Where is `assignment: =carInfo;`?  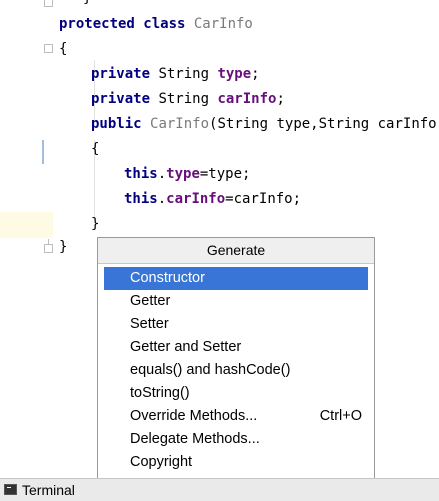
assignment: =carInfo; is located at coordinates (263, 199).